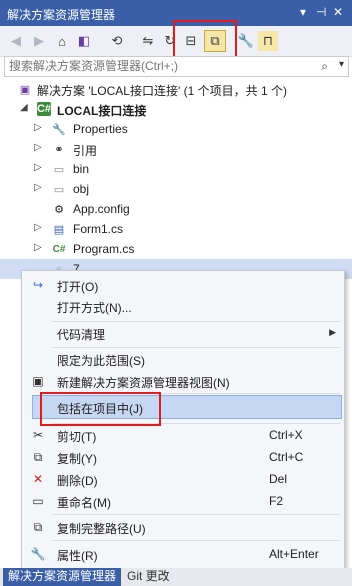  I want to click on tree-item-label: LOCAL接口连接, so click(102, 111).